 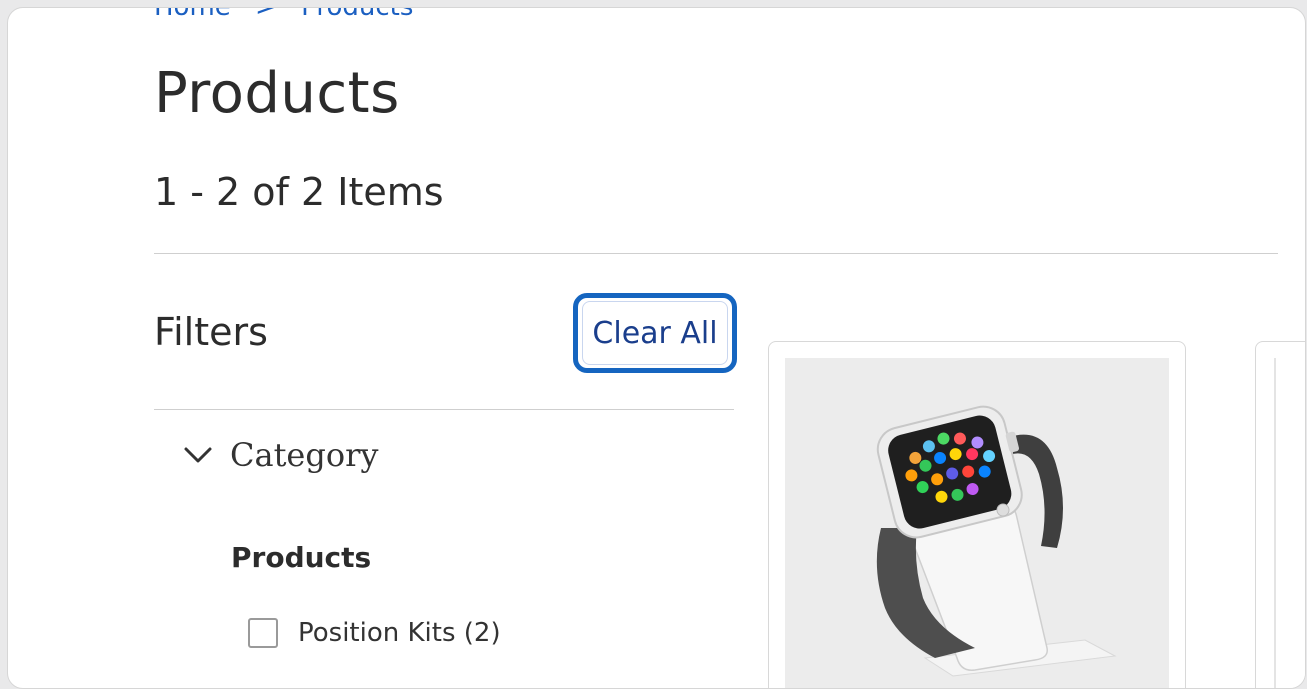 I want to click on category-subheading: Products, so click(x=301, y=557).